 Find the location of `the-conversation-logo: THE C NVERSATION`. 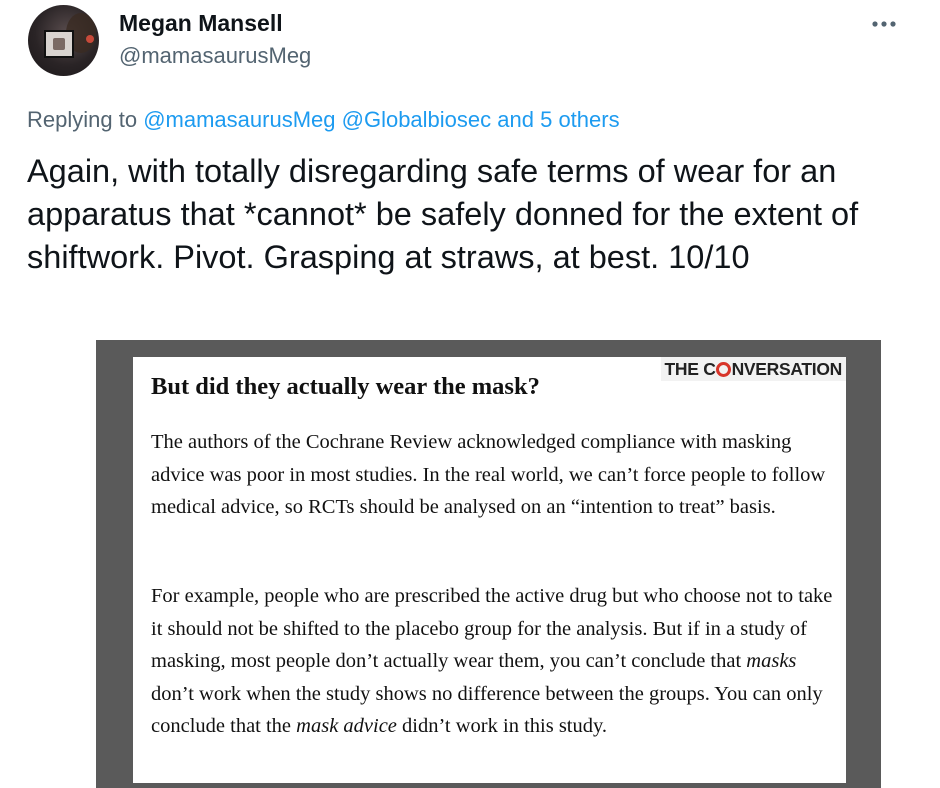

the-conversation-logo: THE C NVERSATION is located at coordinates (753, 369).